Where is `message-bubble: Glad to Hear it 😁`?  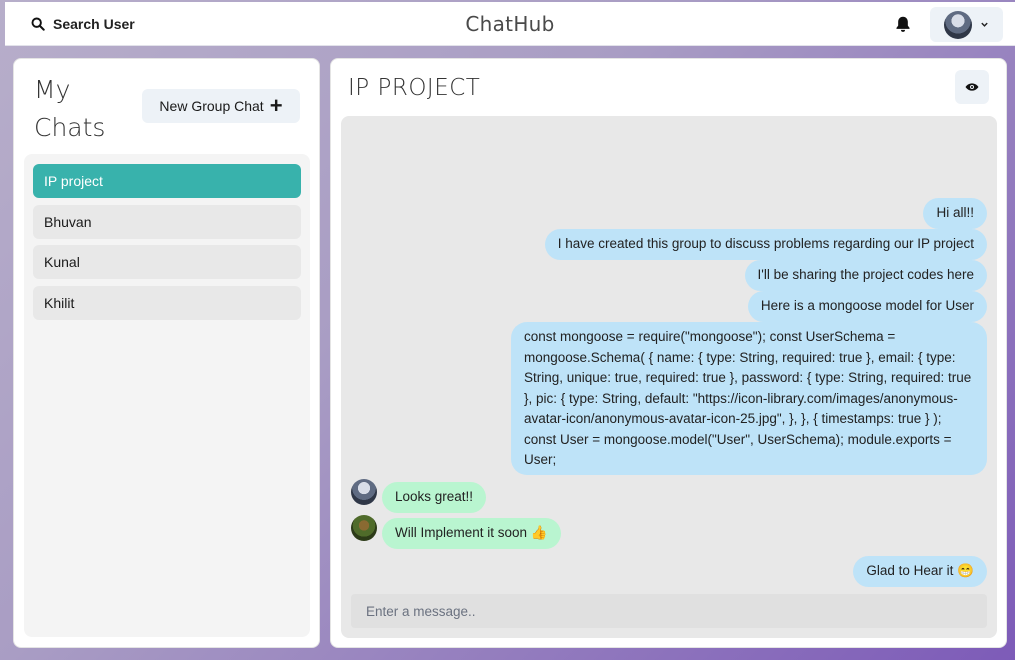 message-bubble: Glad to Hear it 😁 is located at coordinates (920, 571).